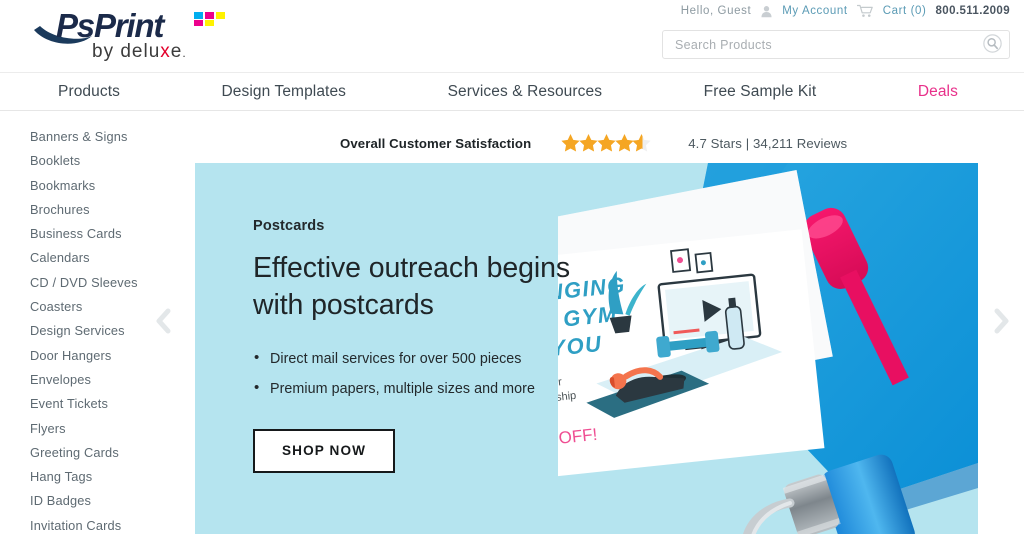 Image resolution: width=1024 pixels, height=534 pixels. What do you see at coordinates (865, 11) in the screenshot?
I see `cart-icon` at bounding box center [865, 11].